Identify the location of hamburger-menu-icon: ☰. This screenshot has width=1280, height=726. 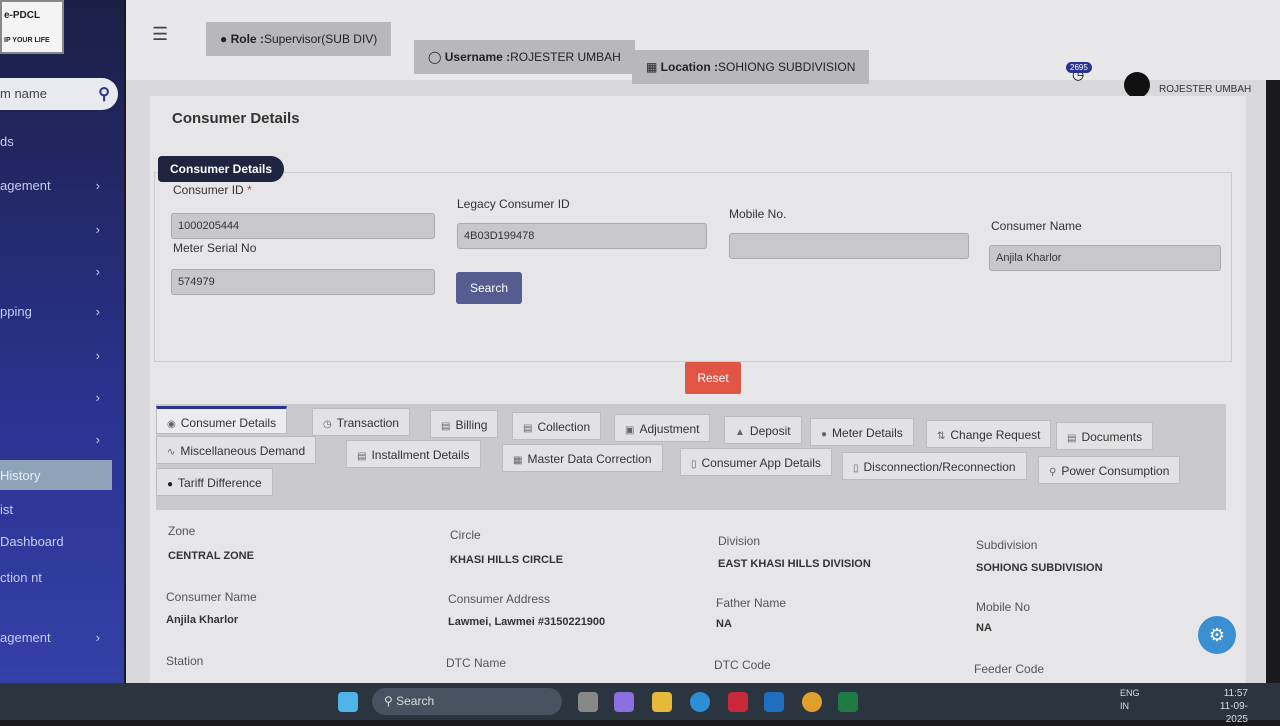
(160, 34).